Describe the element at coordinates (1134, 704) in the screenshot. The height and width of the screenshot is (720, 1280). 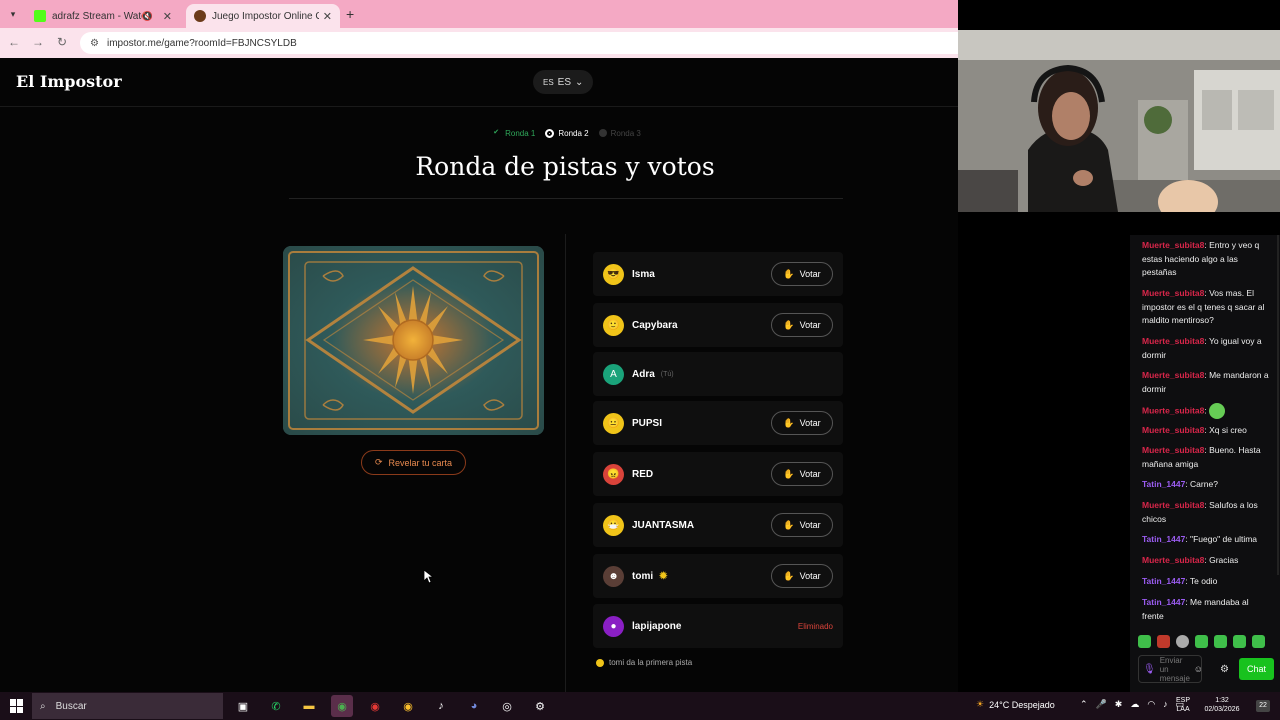
I see `cloud-icon: ☁` at that location.